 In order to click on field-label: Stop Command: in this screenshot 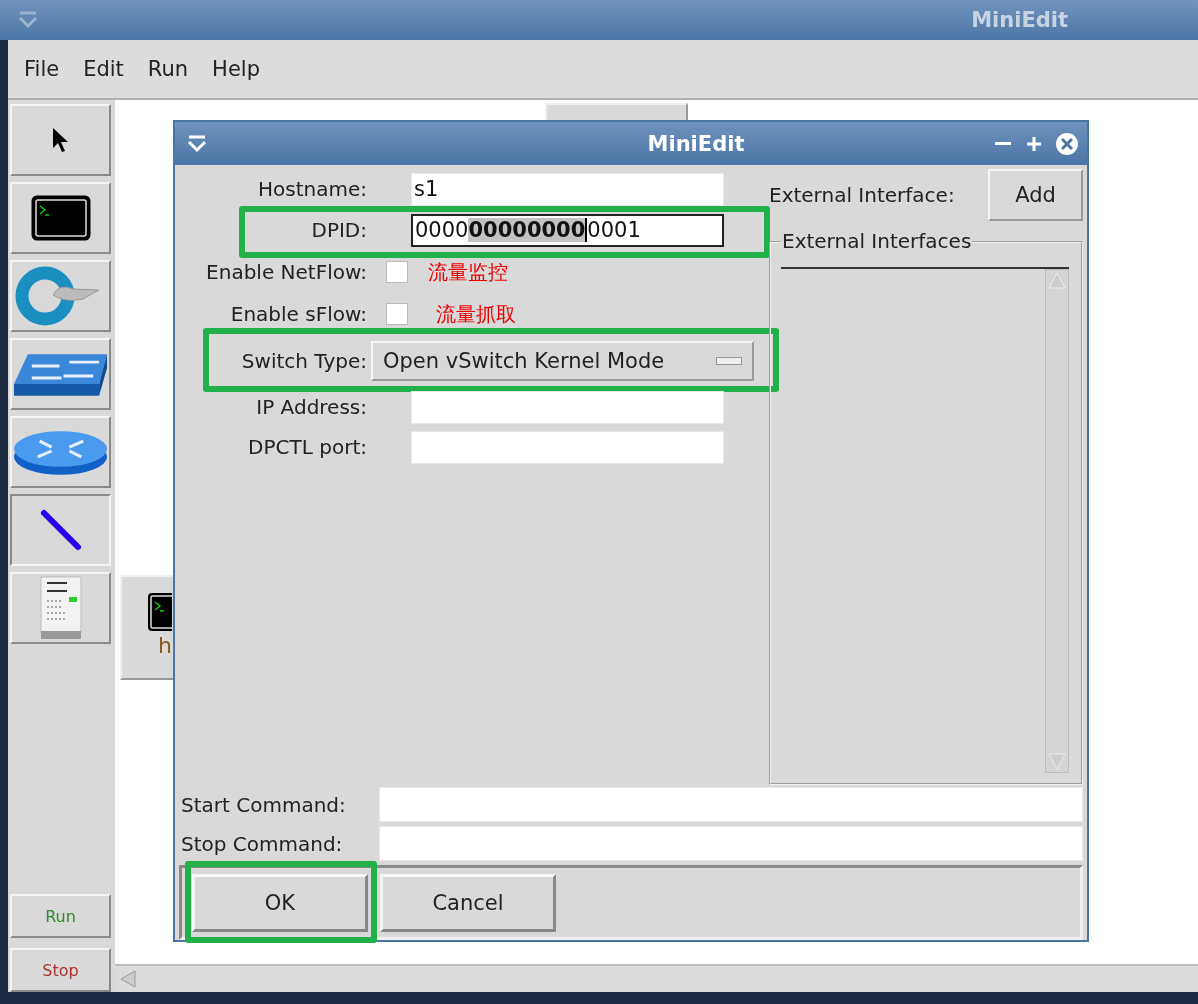, I will do `click(262, 843)`.